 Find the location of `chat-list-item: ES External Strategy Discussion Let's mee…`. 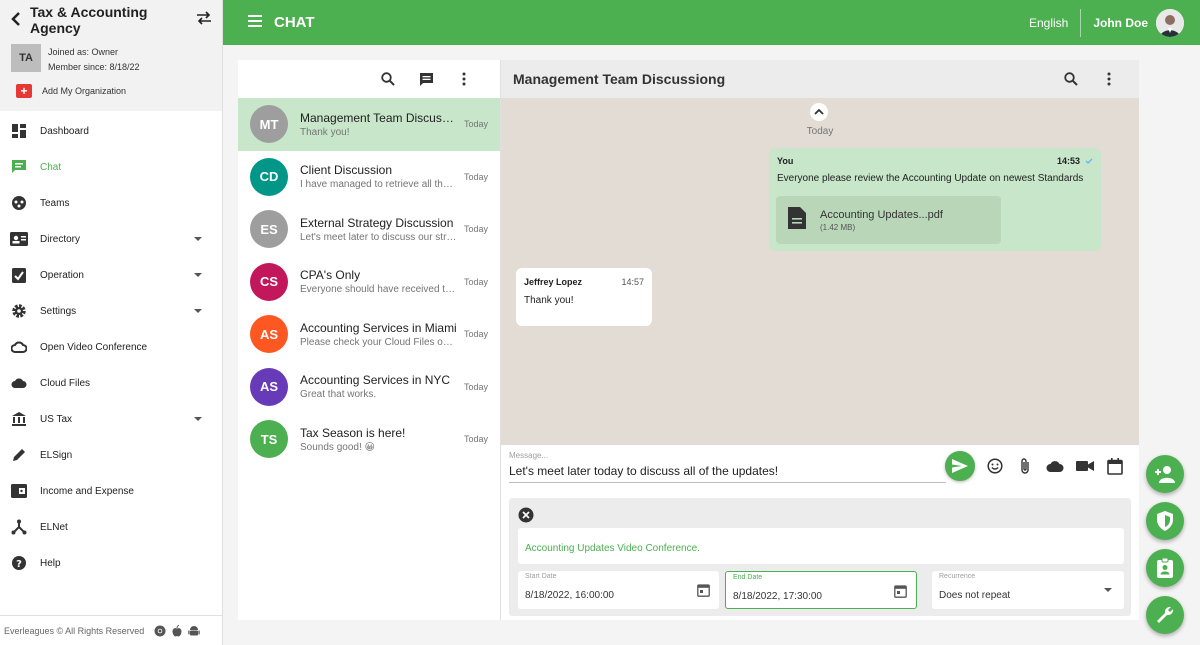

chat-list-item: ES External Strategy Discussion Let's mee… is located at coordinates (369, 229).